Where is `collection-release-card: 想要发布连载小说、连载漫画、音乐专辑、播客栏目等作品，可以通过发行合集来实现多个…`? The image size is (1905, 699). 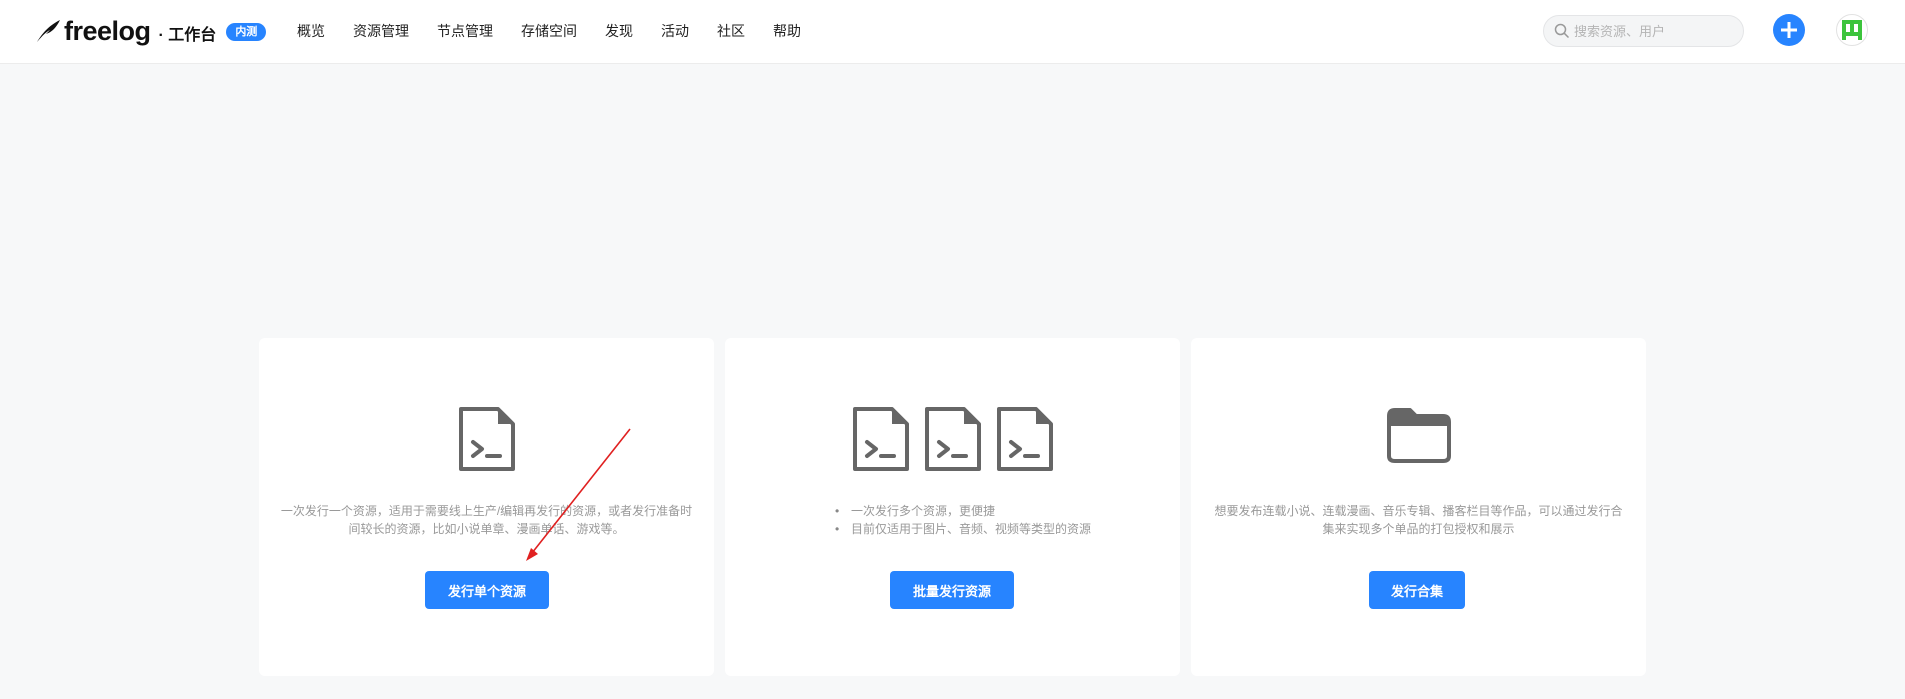
collection-release-card: 想要发布连载小说、连载漫画、音乐专辑、播客栏目等作品，可以通过发行合集来实现多个… is located at coordinates (1418, 507).